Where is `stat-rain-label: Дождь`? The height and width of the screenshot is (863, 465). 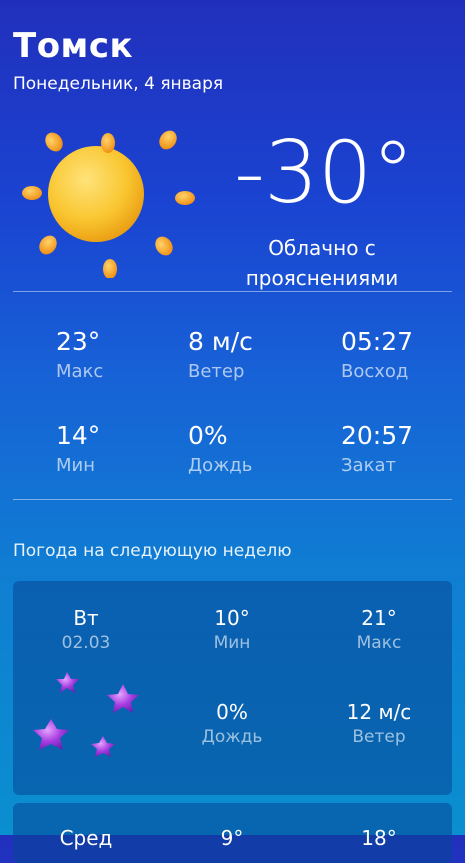 stat-rain-label: Дождь is located at coordinates (220, 465).